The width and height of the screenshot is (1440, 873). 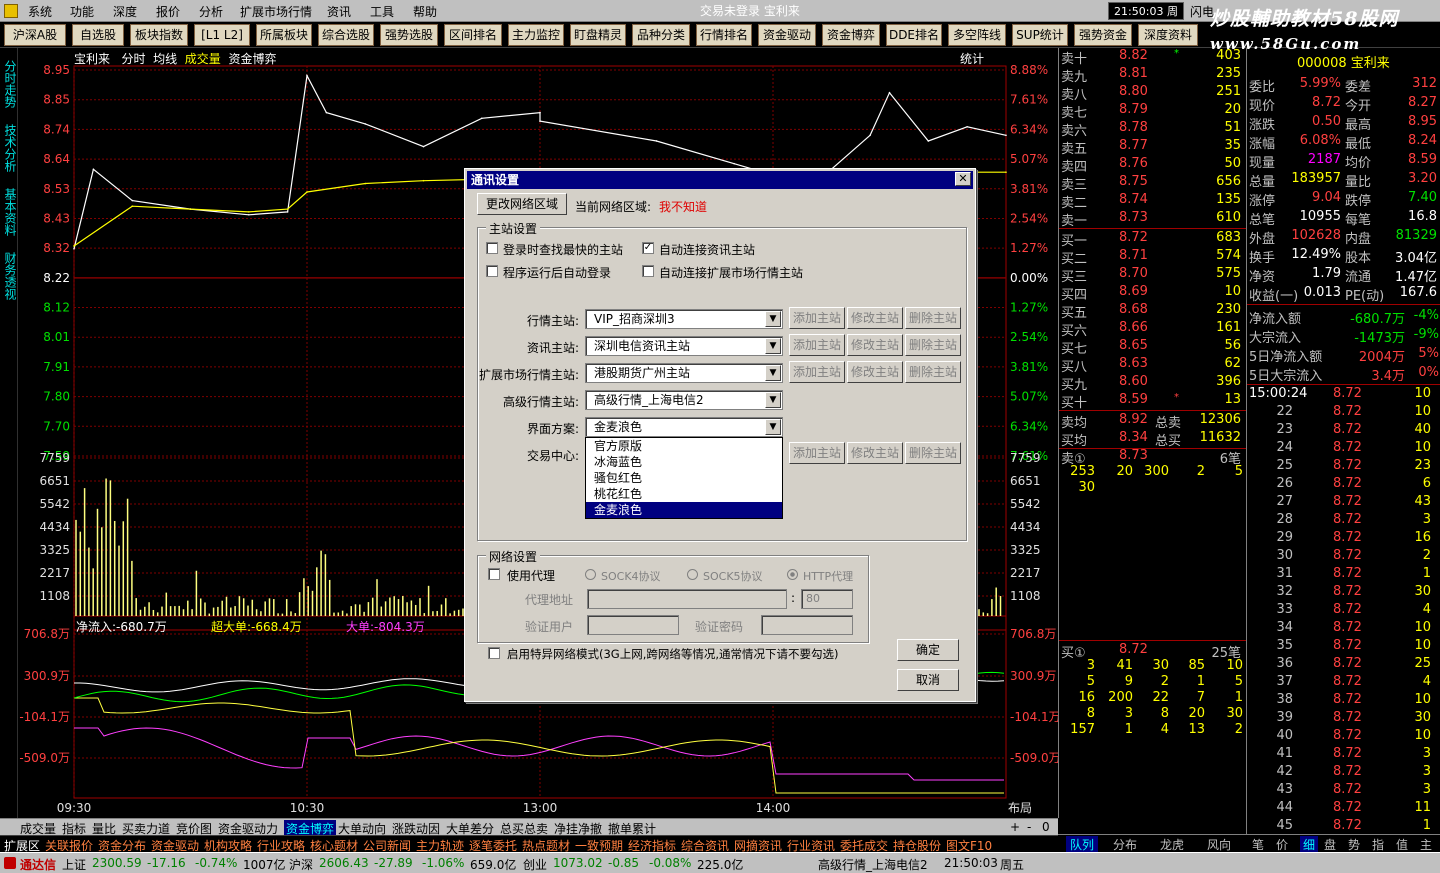 I want to click on menu-system: 系统, so click(x=40, y=11).